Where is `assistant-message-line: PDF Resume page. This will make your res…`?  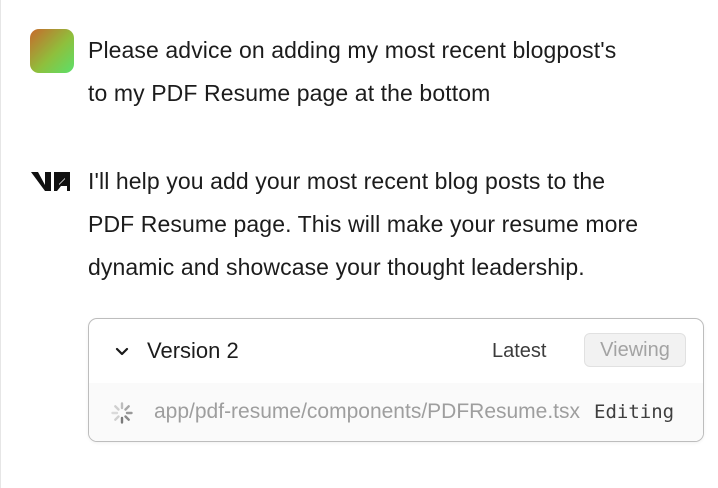 assistant-message-line: PDF Resume page. This will make your res… is located at coordinates (363, 224).